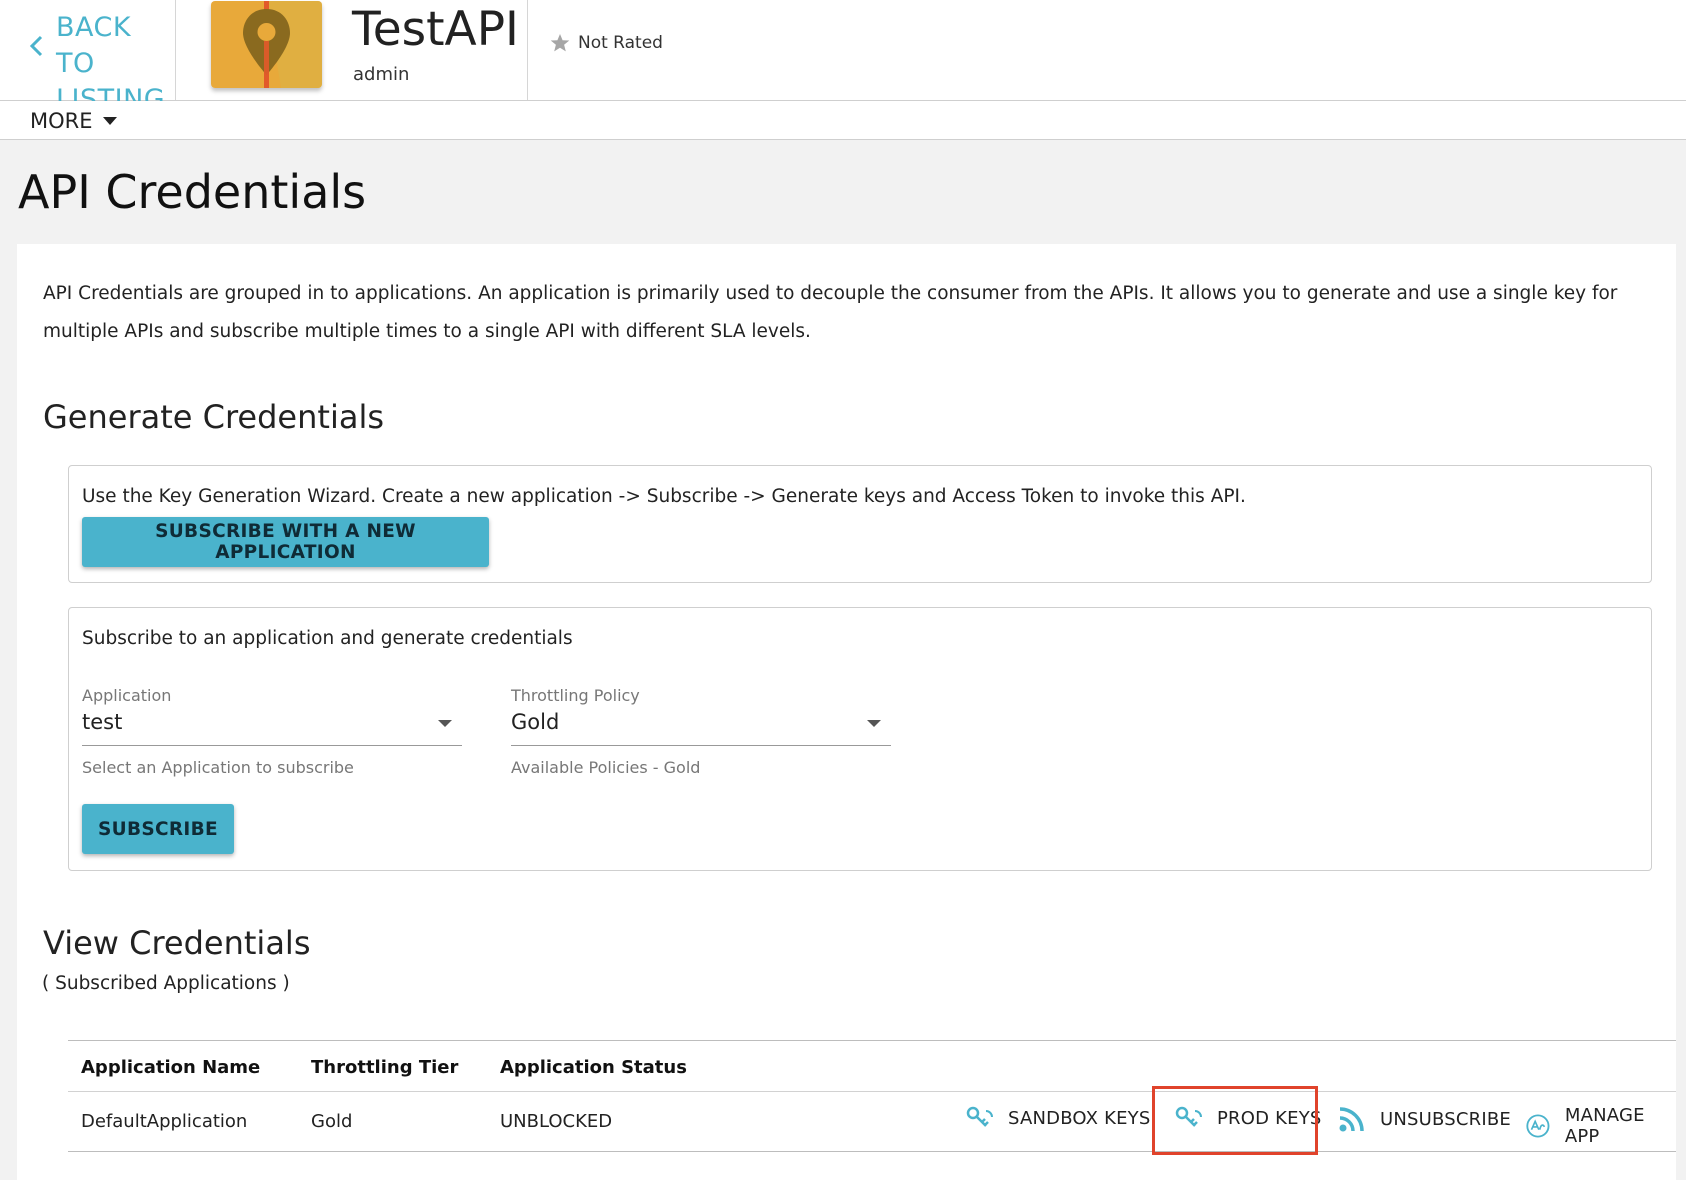  Describe the element at coordinates (620, 43) in the screenshot. I see `rating-text: Not Rated` at that location.